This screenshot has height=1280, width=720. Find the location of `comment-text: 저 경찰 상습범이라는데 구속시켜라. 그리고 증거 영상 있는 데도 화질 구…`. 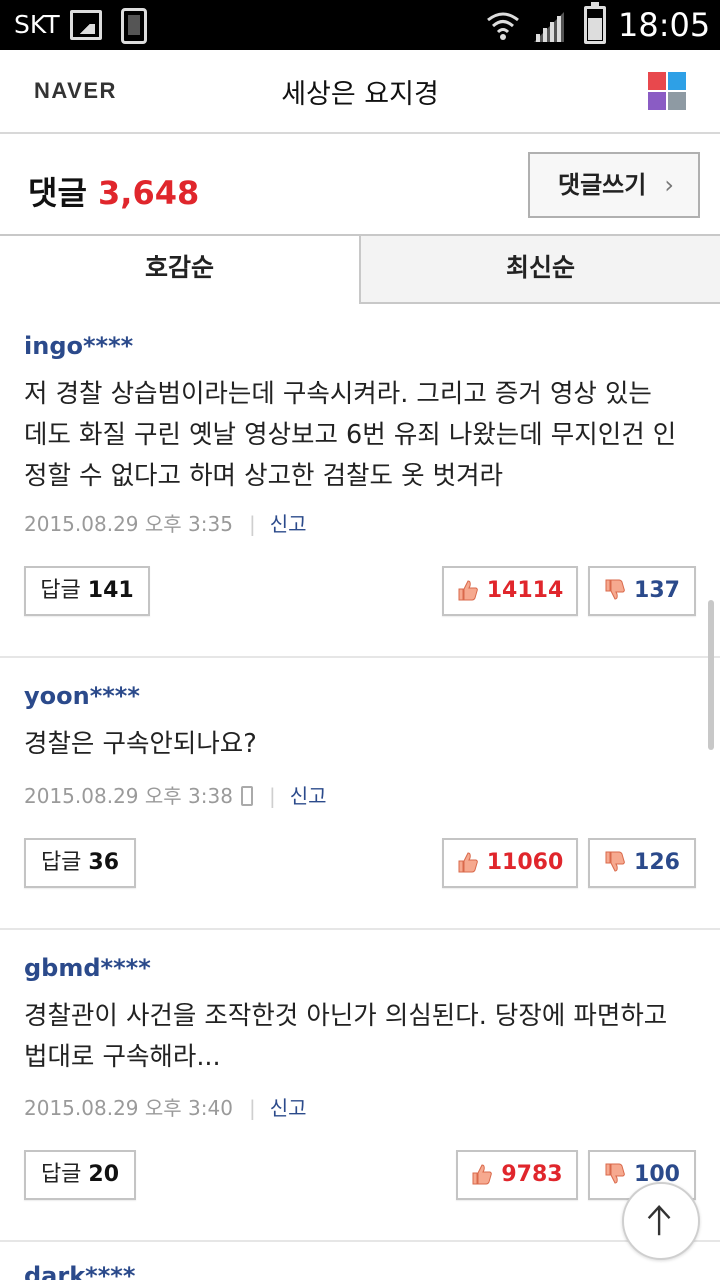

comment-text: 저 경찰 상습범이라는데 구속시켜라. 그리고 증거 영상 있는 데도 화질 구… is located at coordinates (362, 435).